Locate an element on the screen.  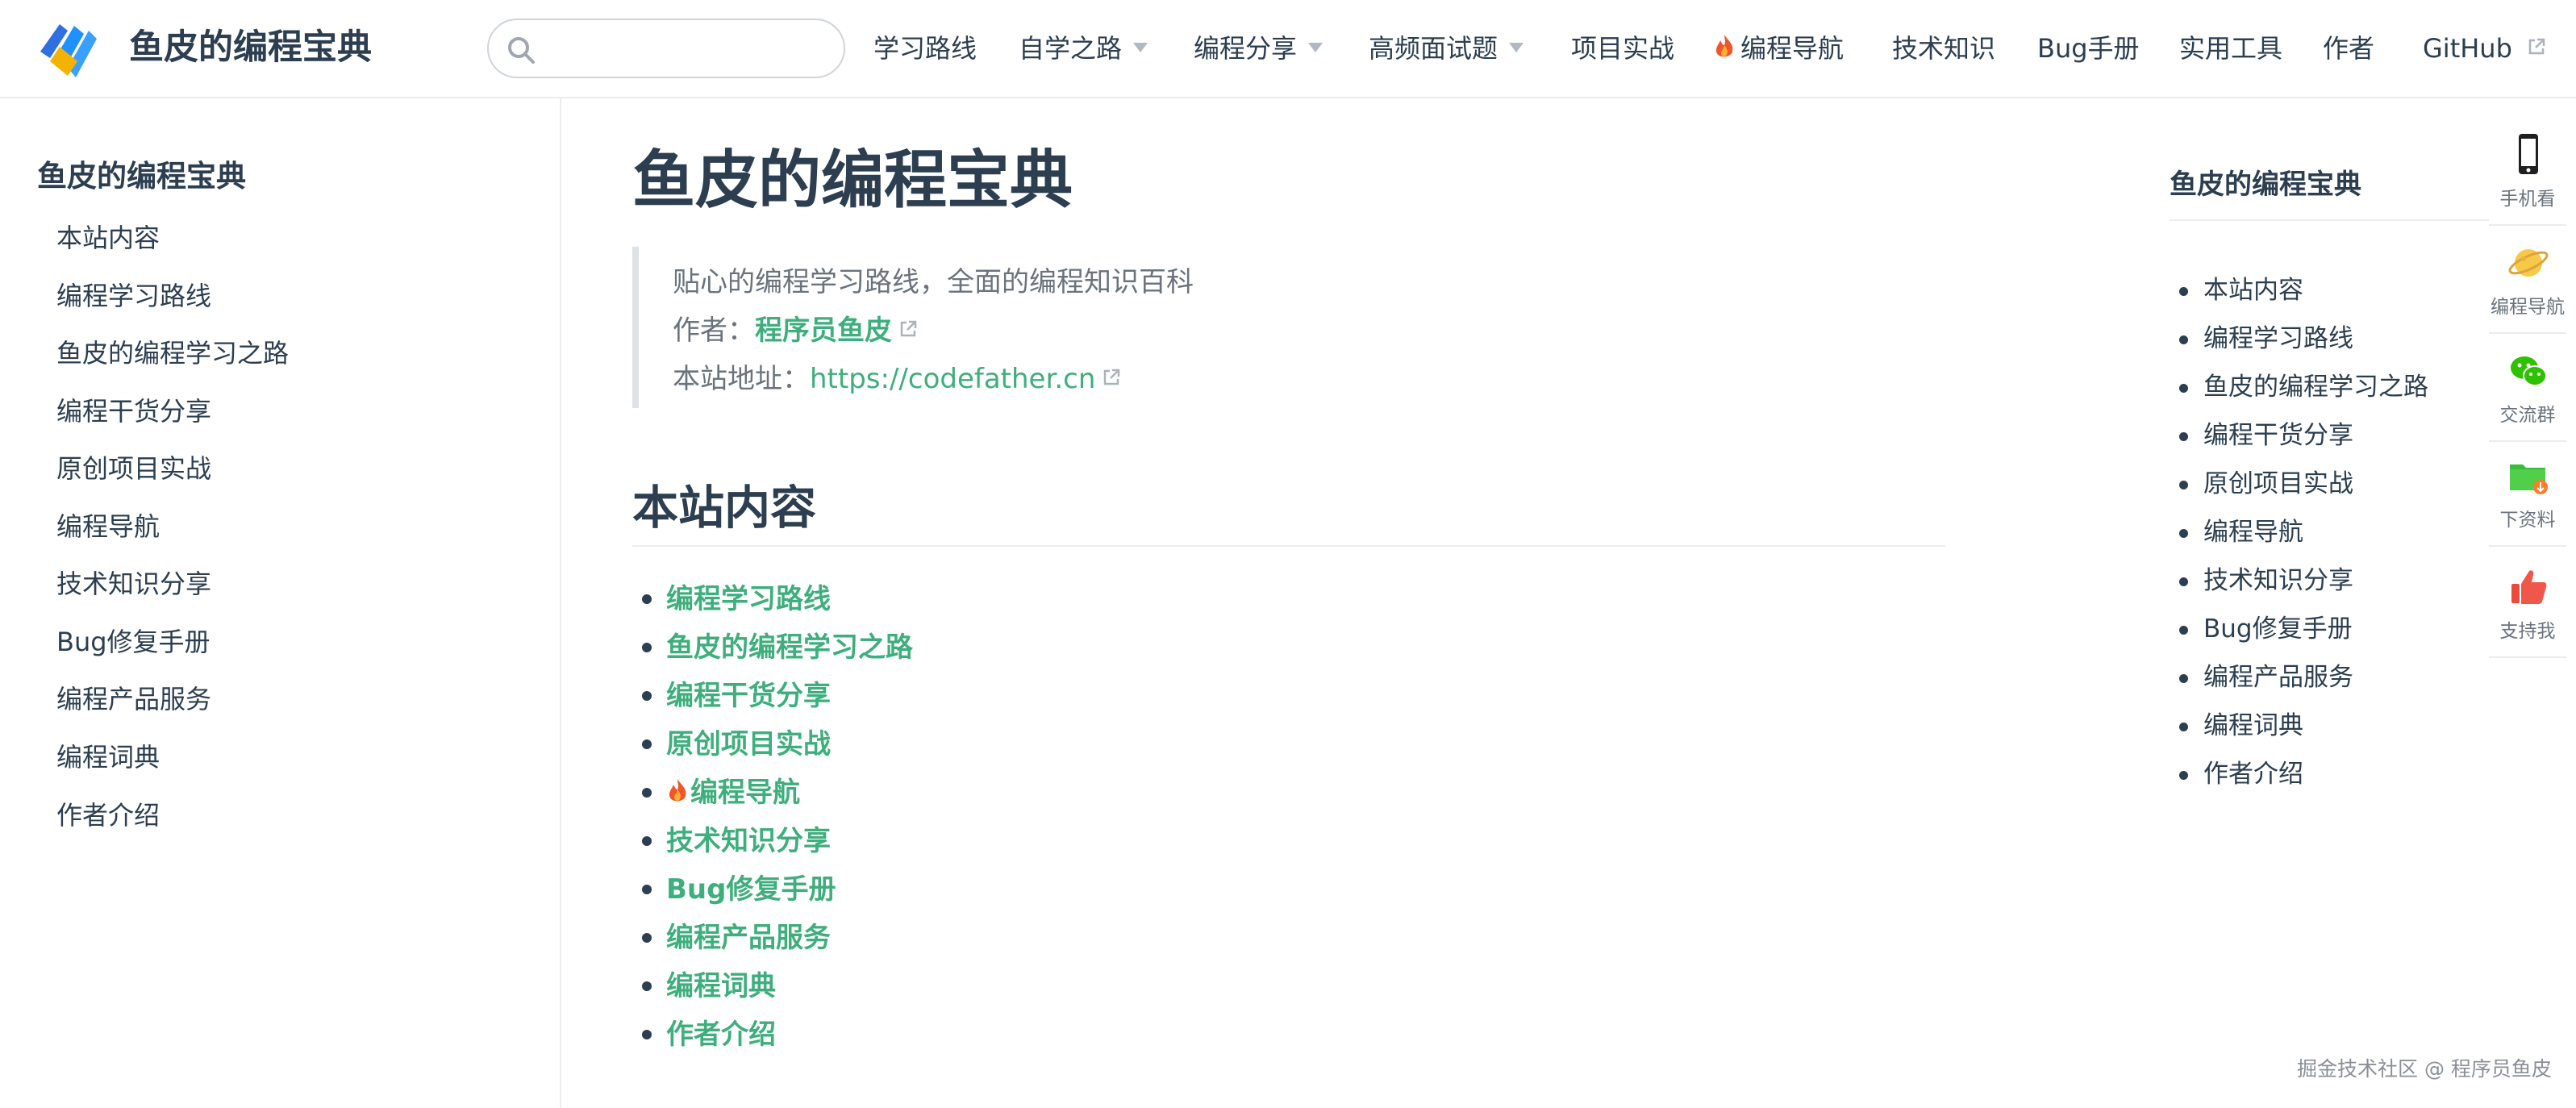
wechat-icon is located at coordinates (2529, 371).